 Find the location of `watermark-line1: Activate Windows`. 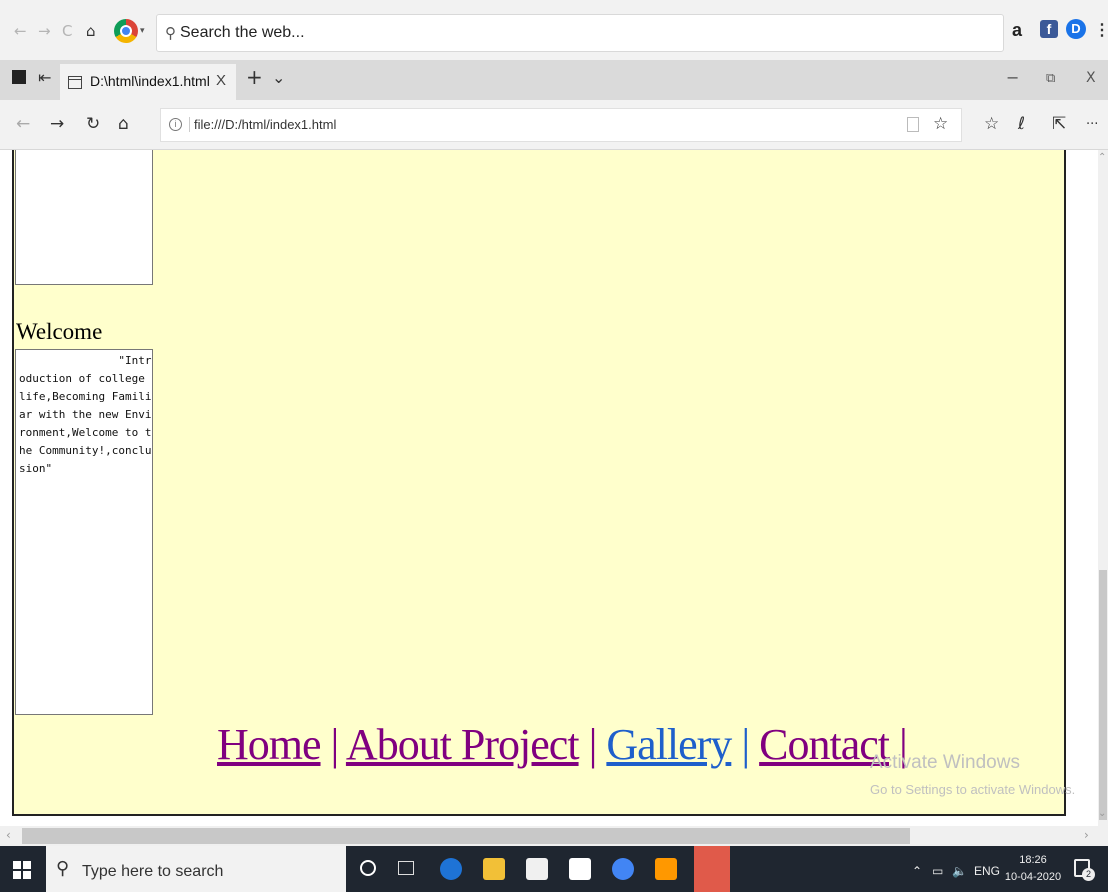

watermark-line1: Activate Windows is located at coordinates (945, 762).